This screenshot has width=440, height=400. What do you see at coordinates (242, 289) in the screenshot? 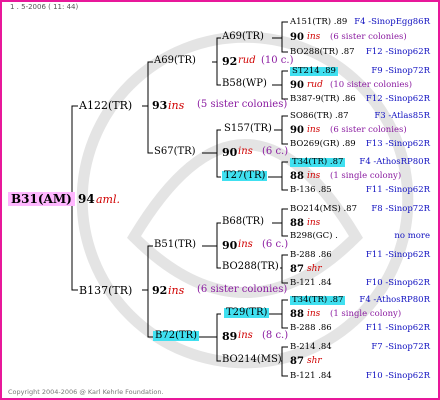
I see `gen1-b137-note: (6 sister colonies)` at bounding box center [242, 289].